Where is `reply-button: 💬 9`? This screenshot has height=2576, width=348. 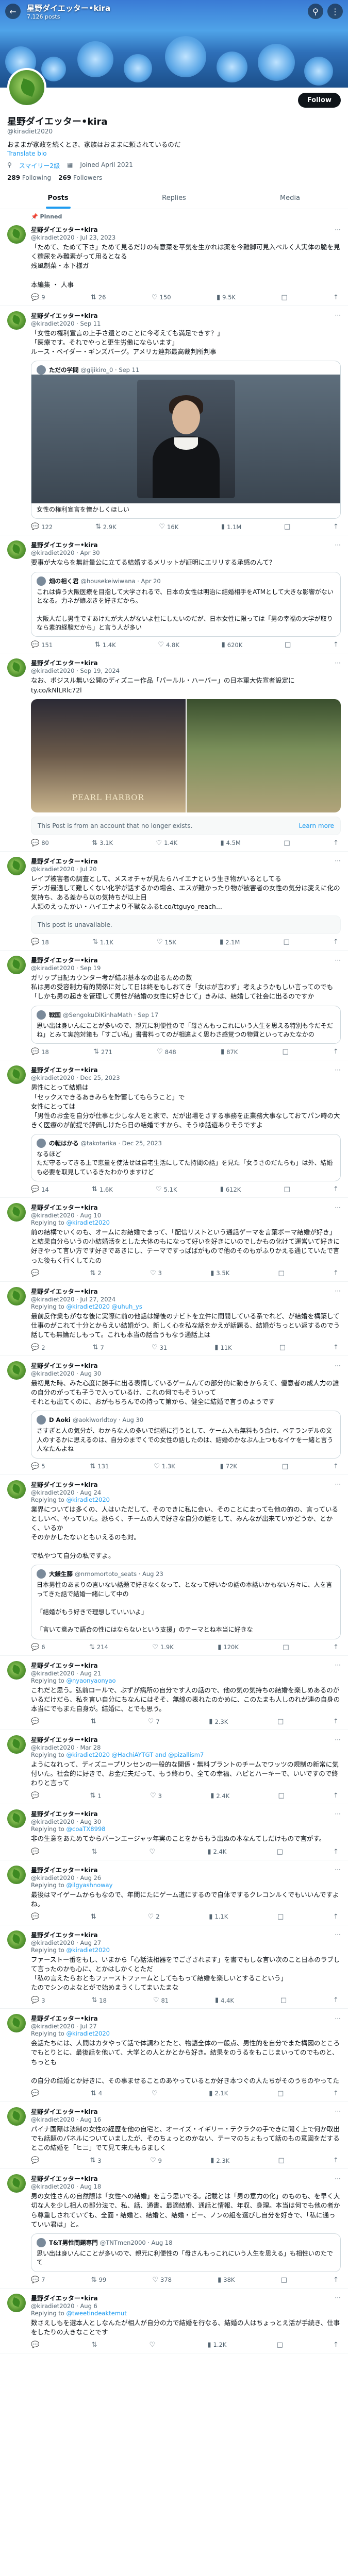
reply-button: 💬 9 is located at coordinates (38, 297).